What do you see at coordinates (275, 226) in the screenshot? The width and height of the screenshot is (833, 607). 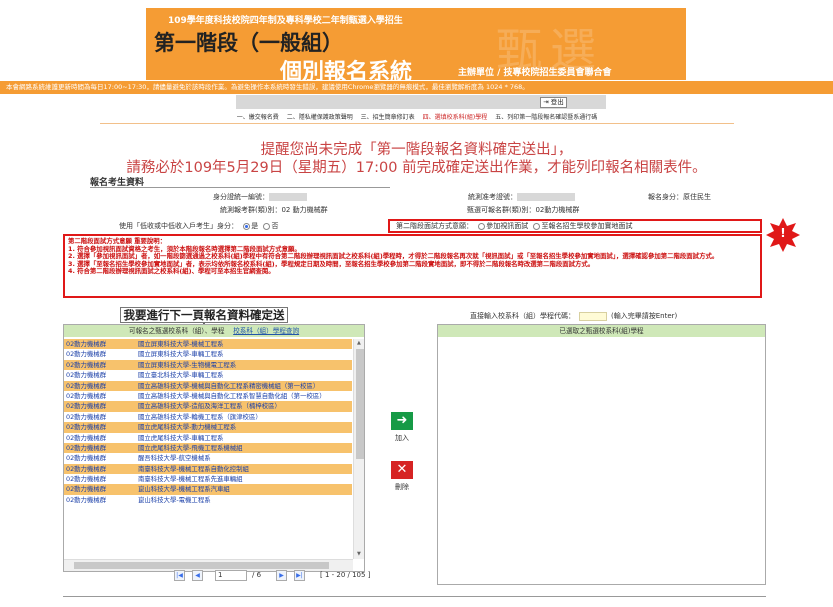 I see `lowincome-no-label: 否` at bounding box center [275, 226].